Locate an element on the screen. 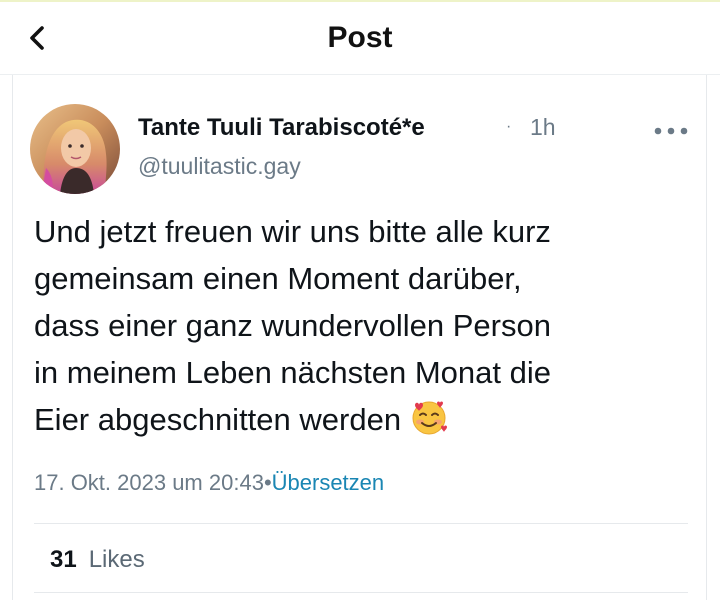 This screenshot has height=600, width=720. more-options-button is located at coordinates (671, 131).